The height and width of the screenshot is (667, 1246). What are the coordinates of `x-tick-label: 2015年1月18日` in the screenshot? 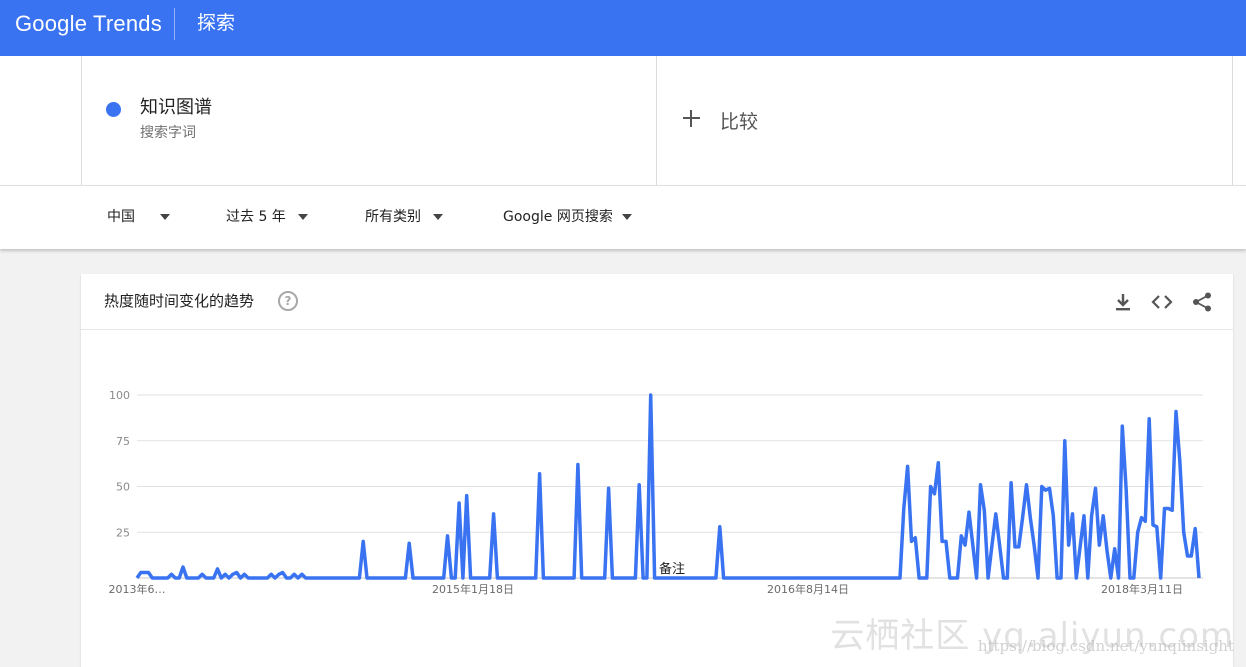 It's located at (473, 589).